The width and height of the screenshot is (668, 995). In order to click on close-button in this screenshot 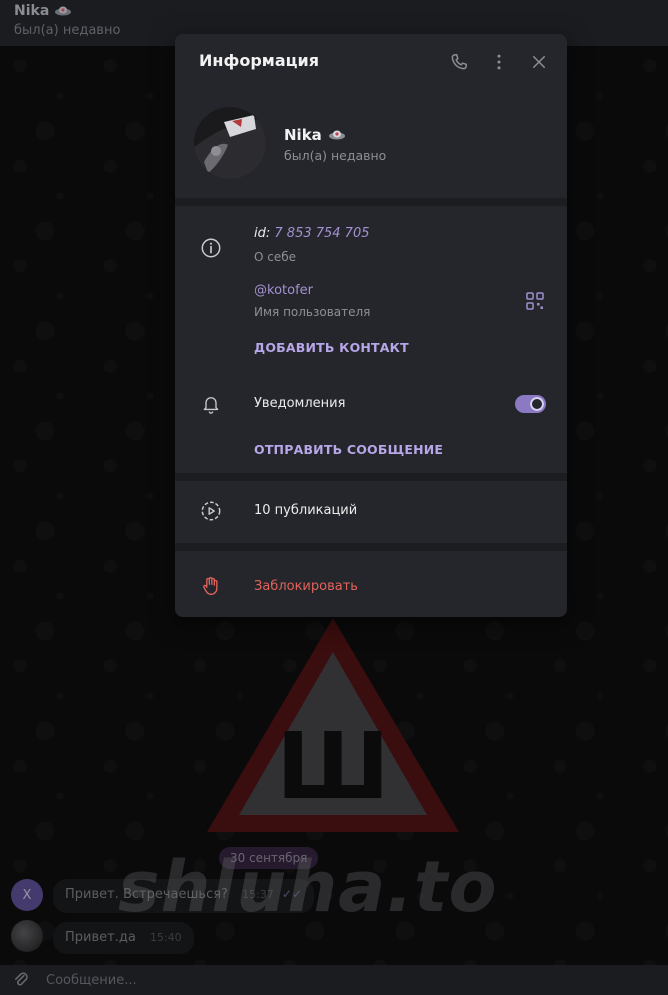, I will do `click(539, 62)`.